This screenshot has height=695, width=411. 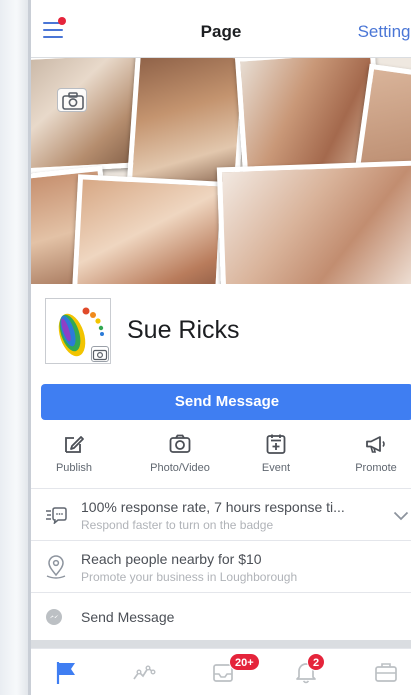 What do you see at coordinates (180, 468) in the screenshot?
I see `photo-video-label: Photo/Video` at bounding box center [180, 468].